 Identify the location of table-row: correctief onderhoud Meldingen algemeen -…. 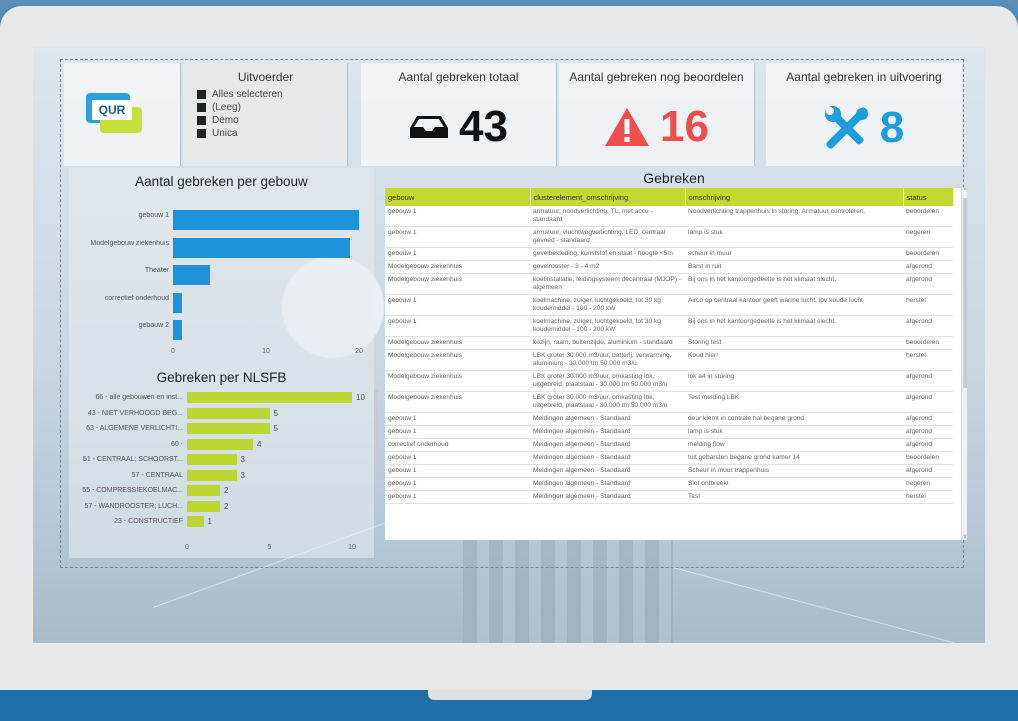
(669, 445).